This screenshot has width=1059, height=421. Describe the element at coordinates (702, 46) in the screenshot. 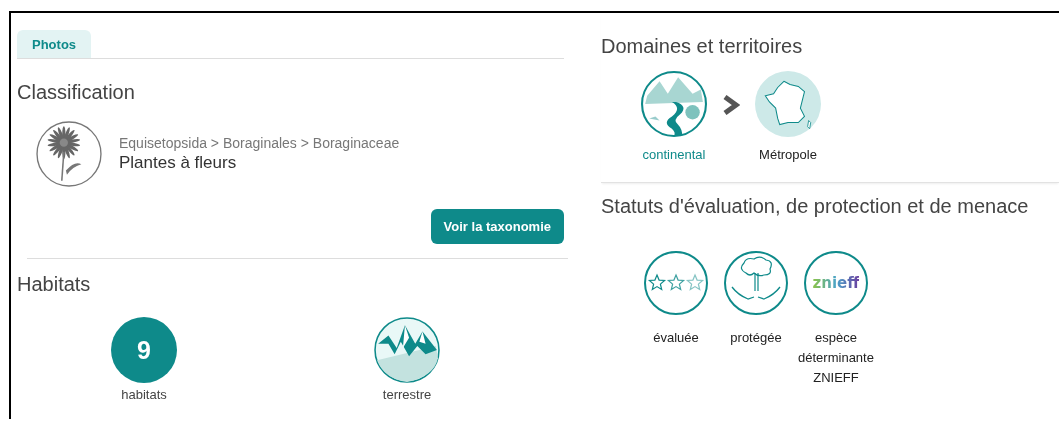

I see `section-title: Domaines et territoires` at that location.